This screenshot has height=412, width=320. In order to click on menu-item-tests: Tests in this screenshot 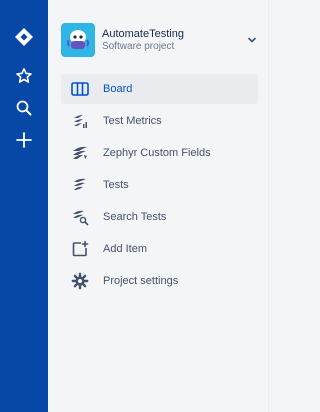, I will do `click(159, 185)`.